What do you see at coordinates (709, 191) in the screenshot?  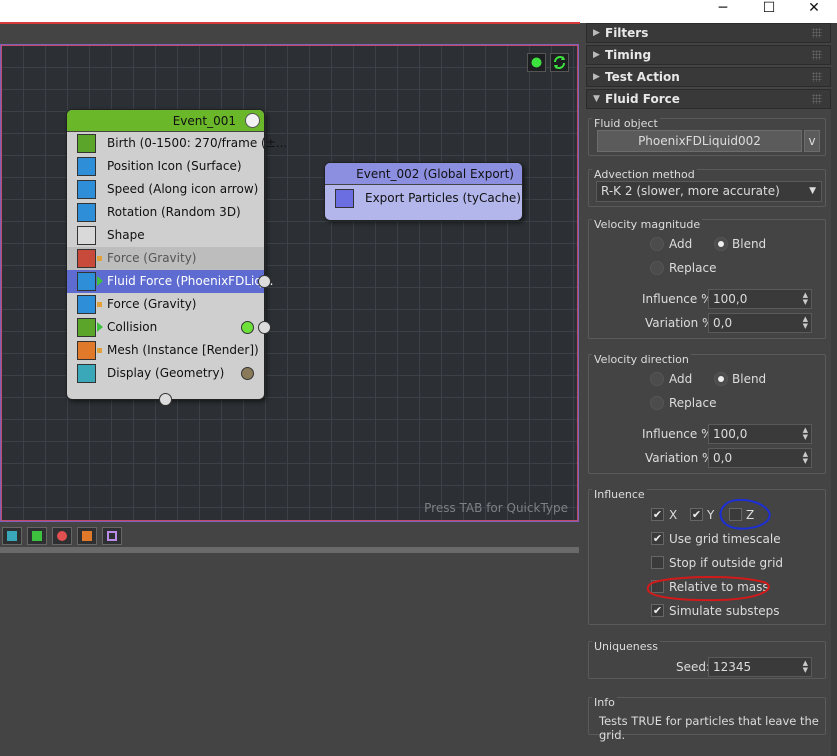 I see `advection-dropdown: R-K 2 (slower, more accurate) ▼` at bounding box center [709, 191].